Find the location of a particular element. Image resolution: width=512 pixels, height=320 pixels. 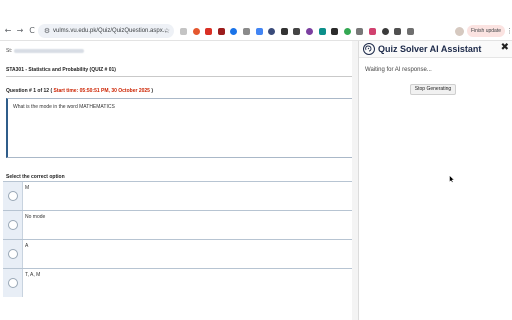

ext-teal-icon is located at coordinates (322, 31).